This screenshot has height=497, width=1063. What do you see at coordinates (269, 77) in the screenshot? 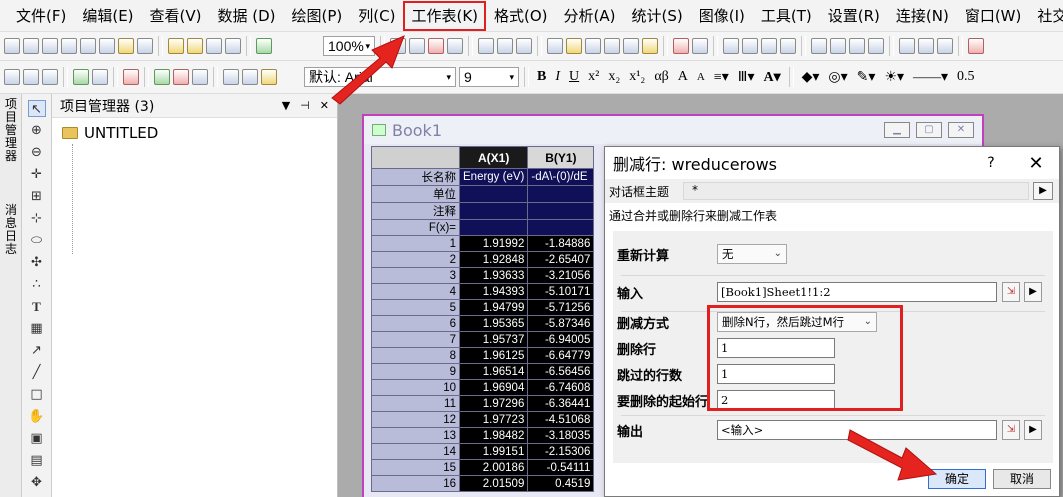
I see `paste-icon` at bounding box center [269, 77].